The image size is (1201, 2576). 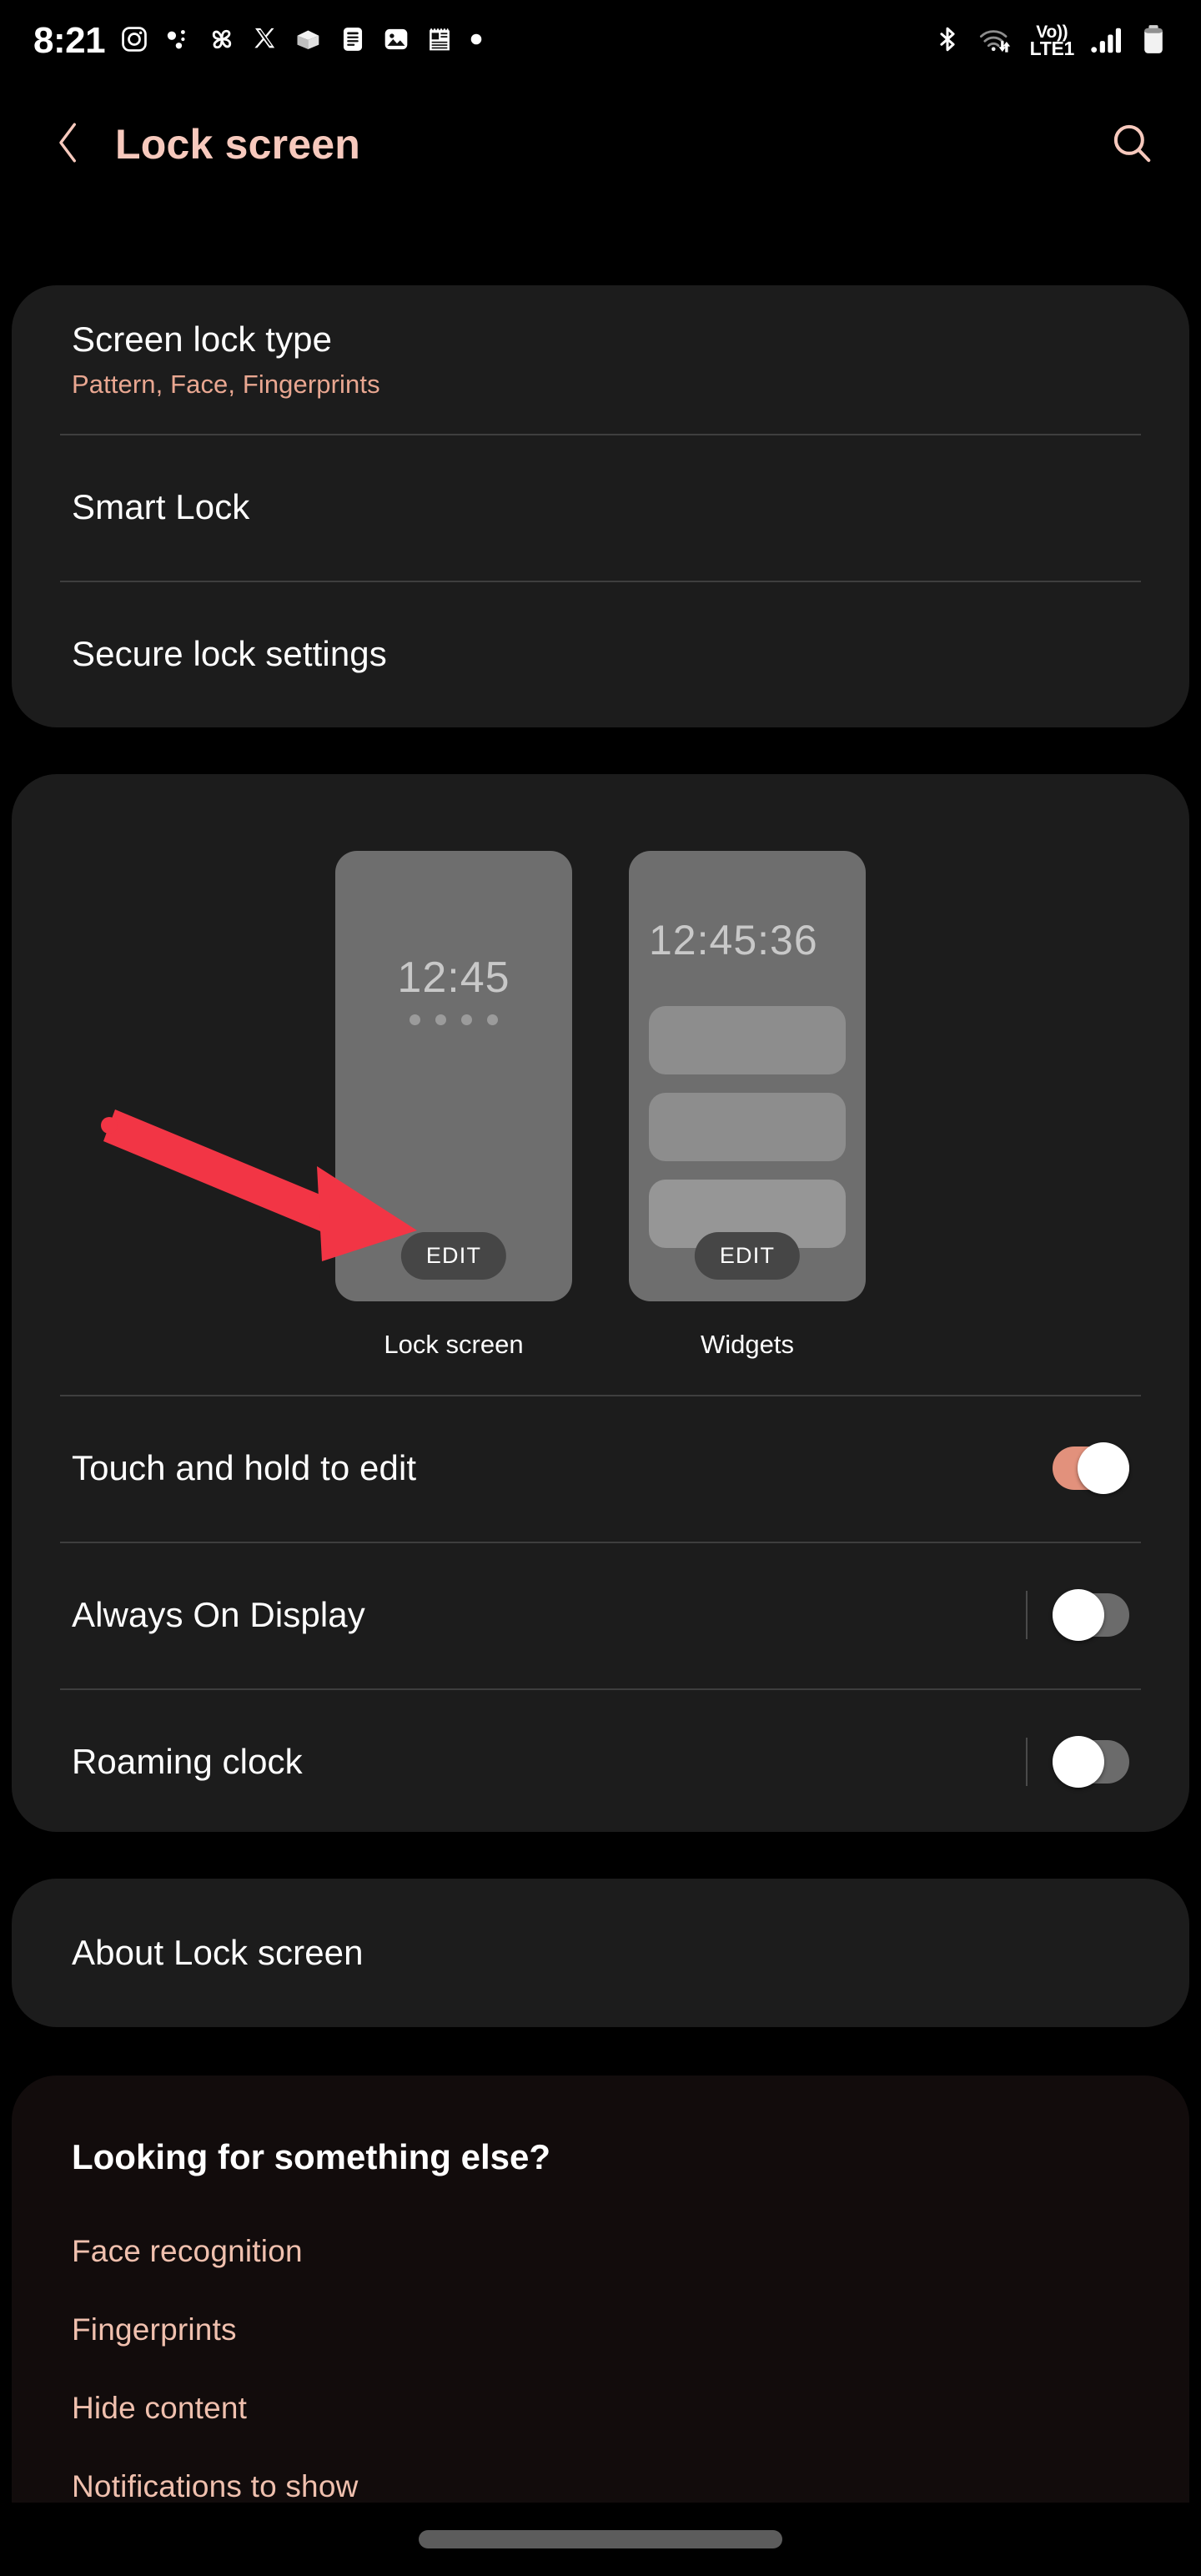 I want to click on link-fingerprints: Fingerprints, so click(x=155, y=2329).